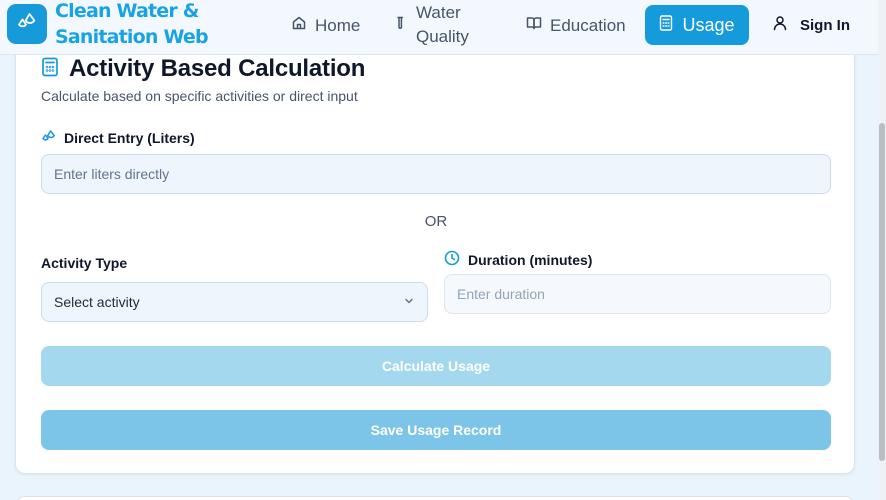 This screenshot has height=500, width=886. I want to click on calculate-usage-button: Calculate Usage, so click(436, 366).